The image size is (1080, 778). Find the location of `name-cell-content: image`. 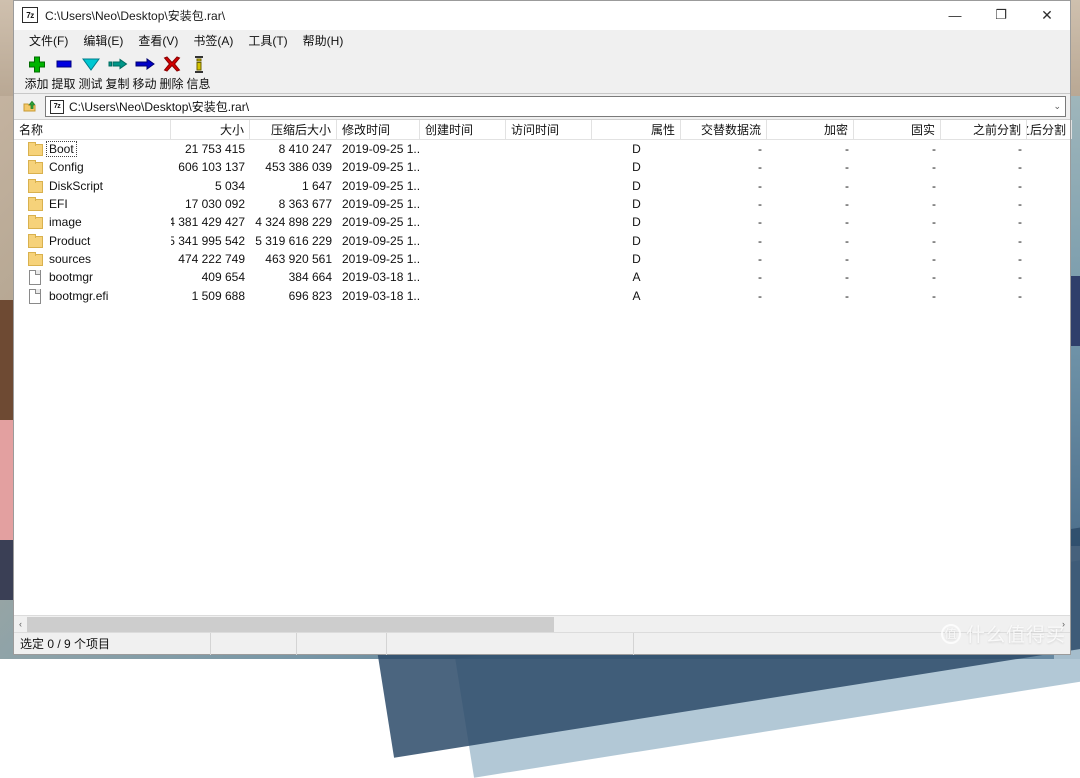

name-cell-content: image is located at coordinates (49, 222).